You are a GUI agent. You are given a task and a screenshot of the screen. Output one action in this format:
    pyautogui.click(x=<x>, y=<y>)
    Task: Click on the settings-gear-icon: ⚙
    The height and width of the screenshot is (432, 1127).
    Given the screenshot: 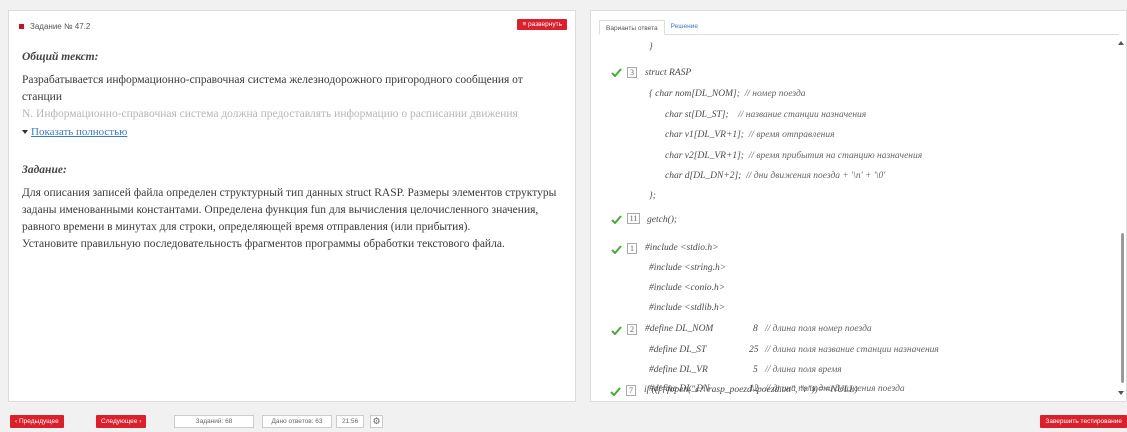 What is the action you would take?
    pyautogui.click(x=376, y=421)
    